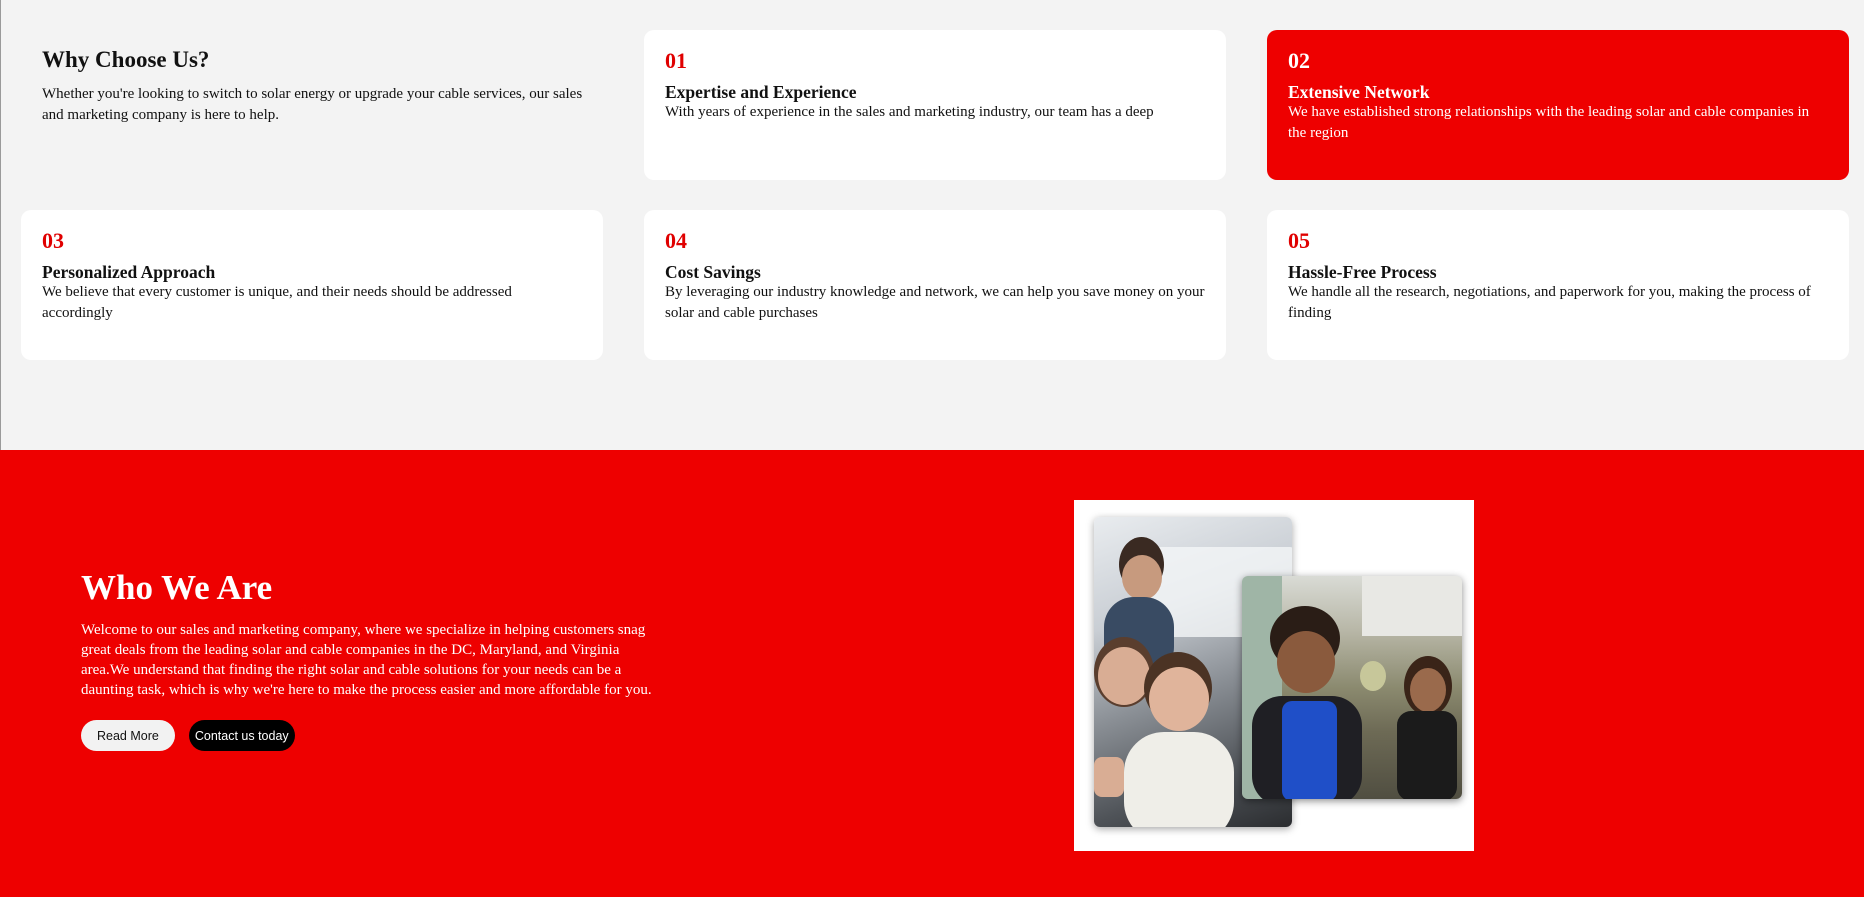 This screenshot has height=897, width=1864. What do you see at coordinates (761, 92) in the screenshot?
I see `card-title: Expertise and Experience` at bounding box center [761, 92].